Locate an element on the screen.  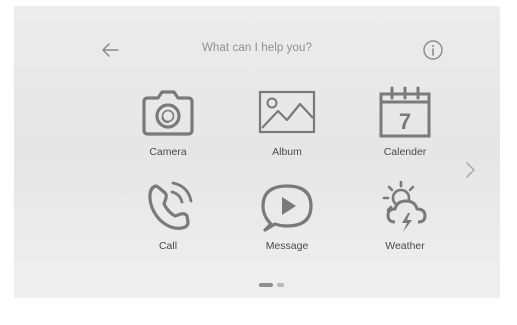
app-label: Call is located at coordinates (168, 246).